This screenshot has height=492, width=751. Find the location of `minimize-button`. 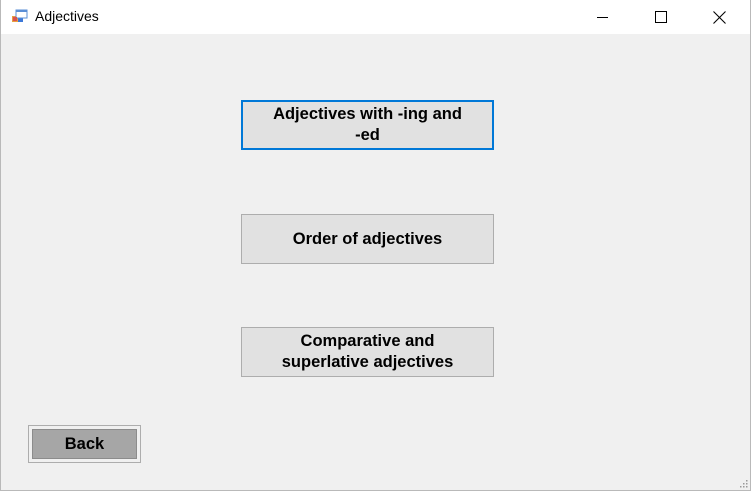

minimize-button is located at coordinates (603, 17).